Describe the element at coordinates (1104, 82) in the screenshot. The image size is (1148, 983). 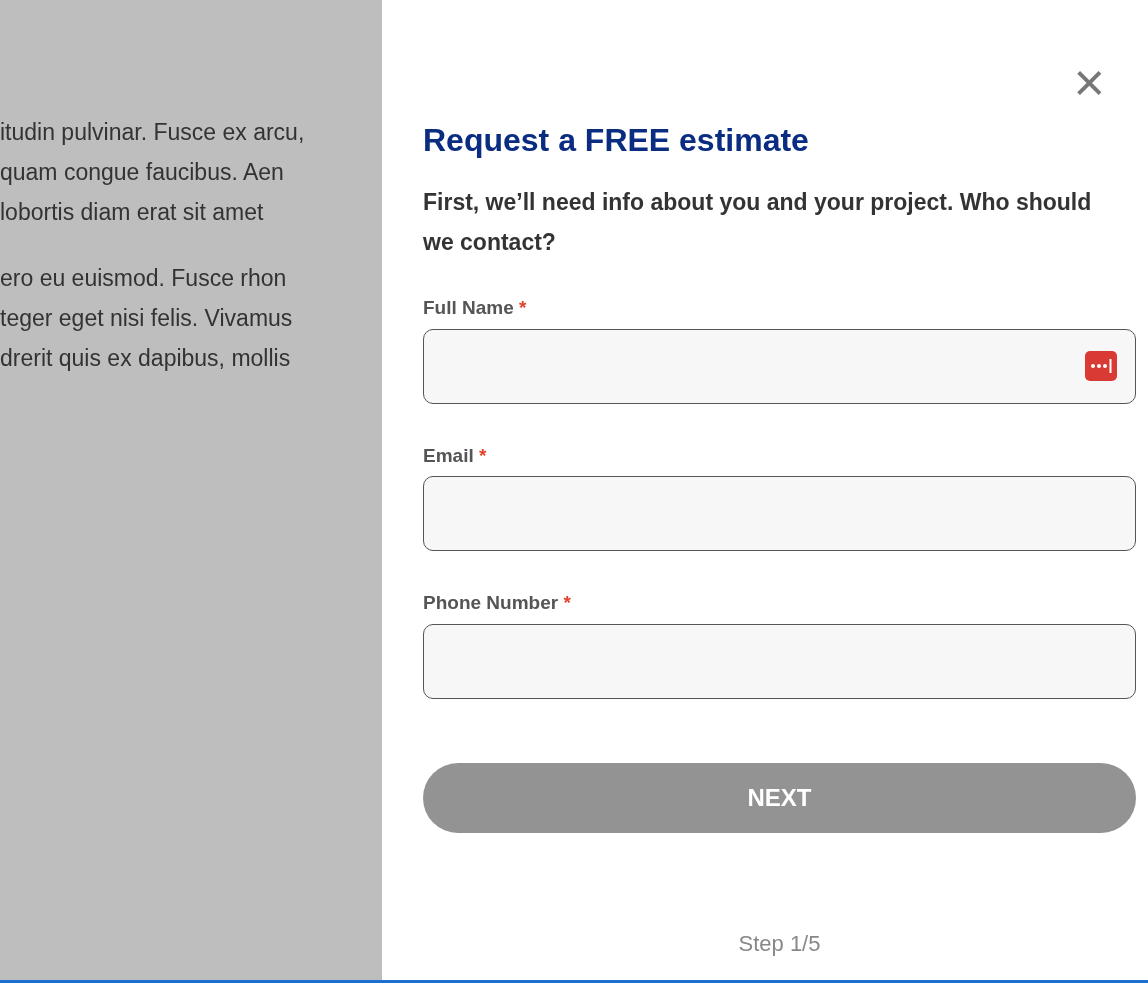
I see `close-button: ×` at that location.